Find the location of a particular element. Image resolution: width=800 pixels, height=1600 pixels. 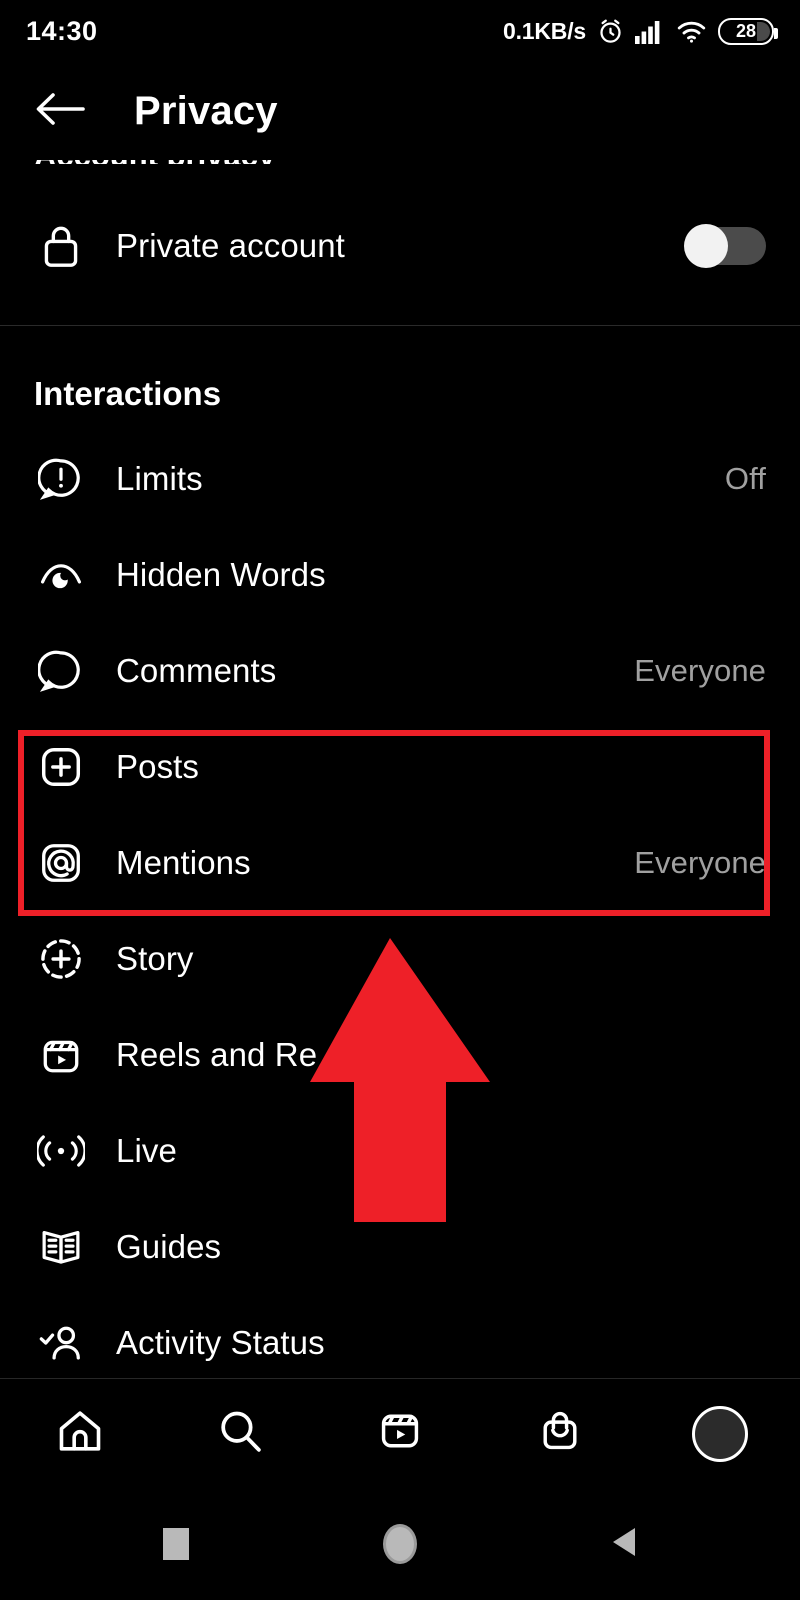

row-live: Live is located at coordinates (400, 1151).